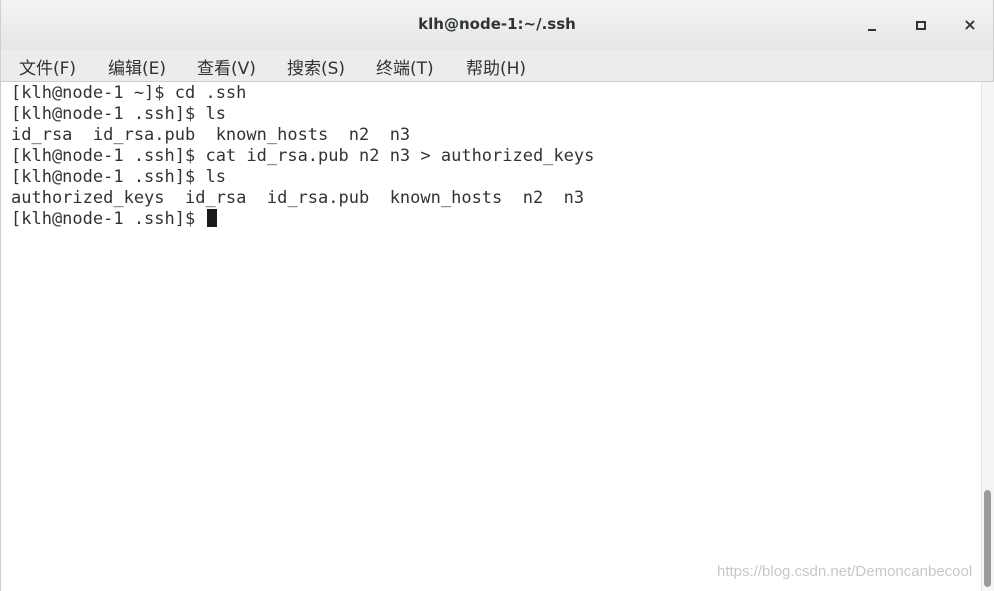  I want to click on minimize-button, so click(872, 25).